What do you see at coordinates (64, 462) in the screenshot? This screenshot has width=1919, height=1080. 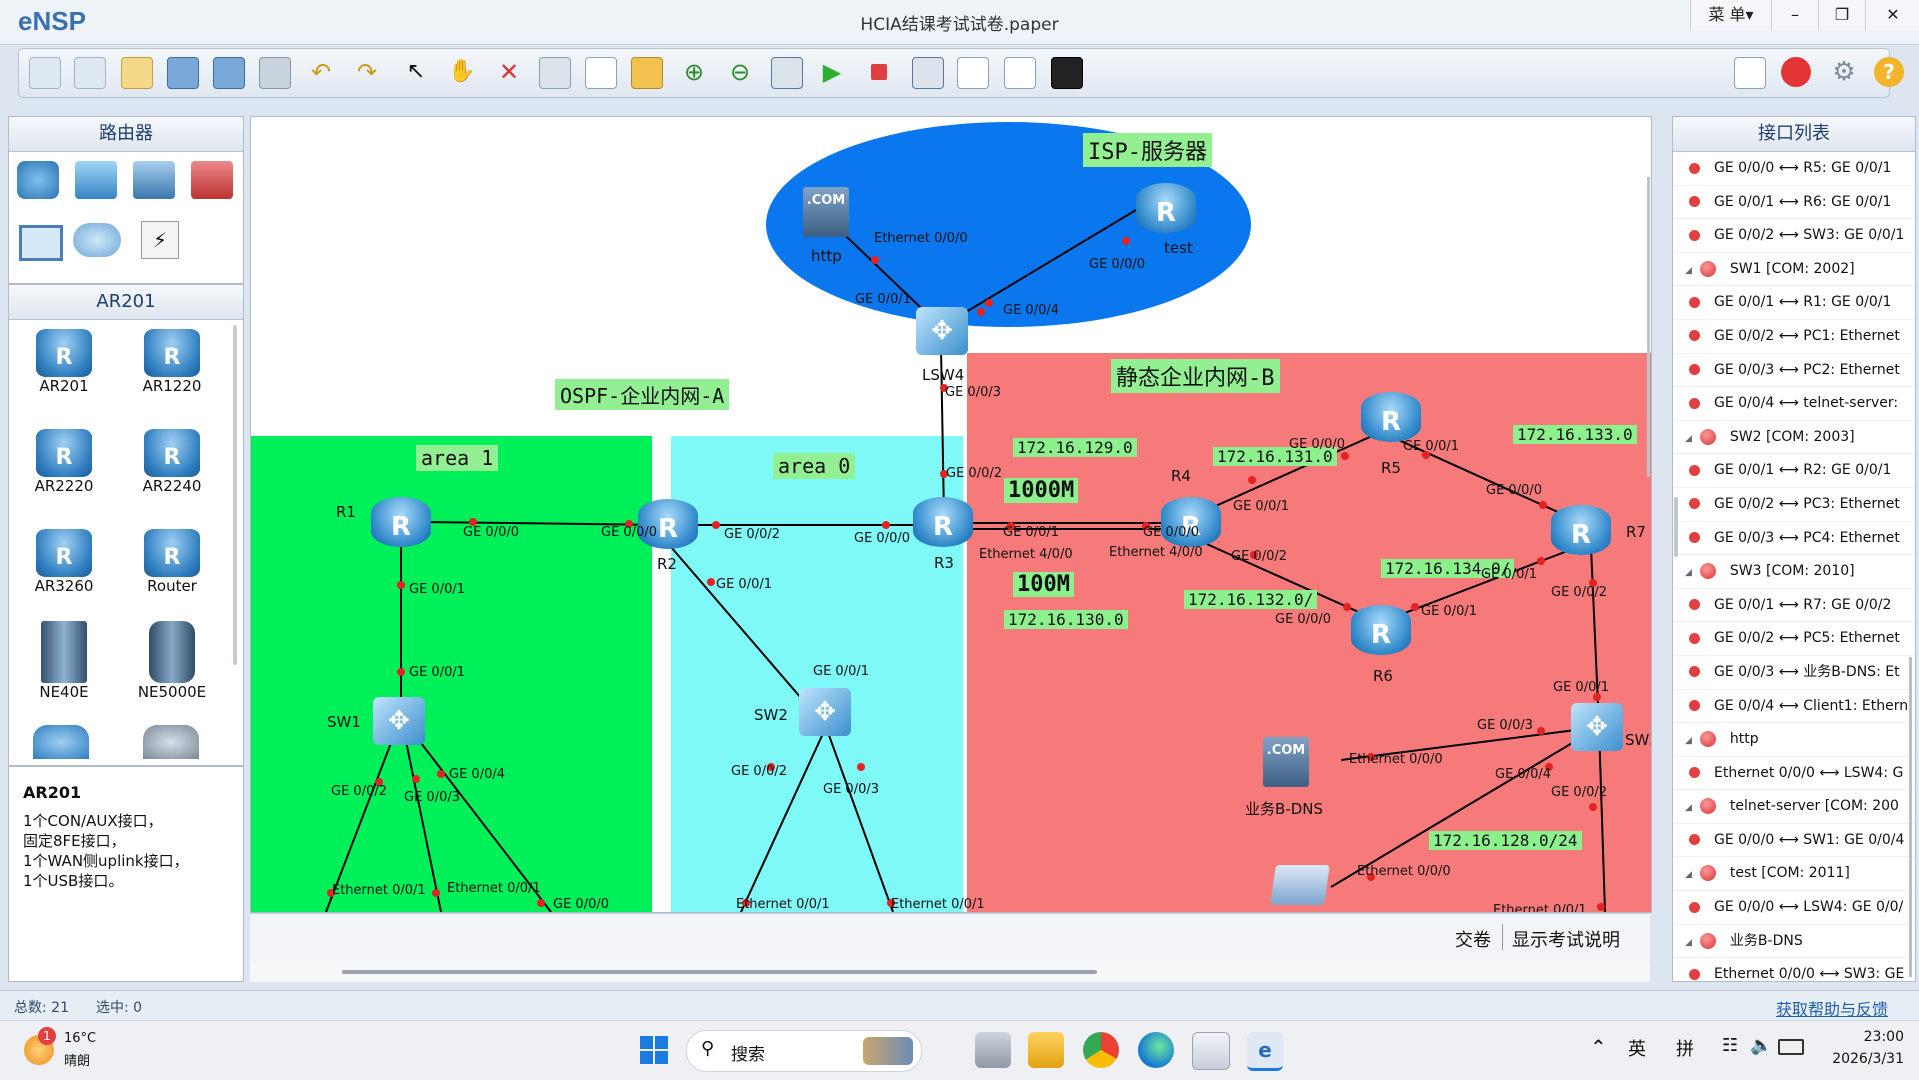 I see `device-ar2220: R AR2220` at bounding box center [64, 462].